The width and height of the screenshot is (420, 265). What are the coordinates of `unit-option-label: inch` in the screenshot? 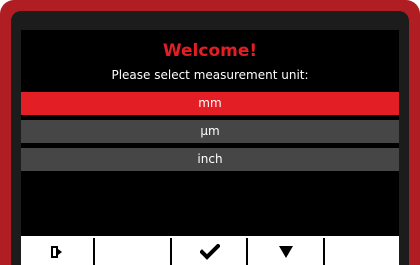 It's located at (210, 159).